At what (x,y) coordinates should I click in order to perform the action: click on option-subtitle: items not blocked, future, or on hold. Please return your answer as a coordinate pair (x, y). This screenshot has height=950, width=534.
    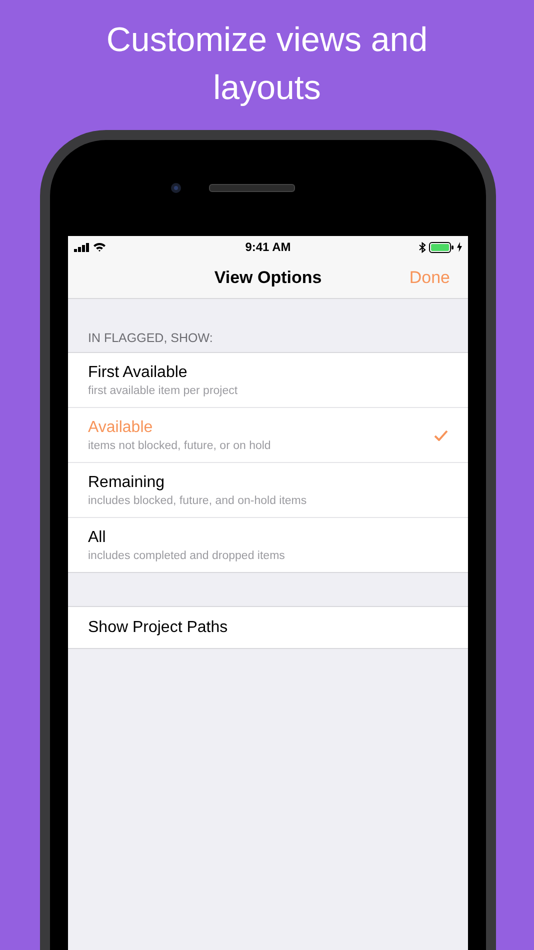
    Looking at the image, I should click on (179, 446).